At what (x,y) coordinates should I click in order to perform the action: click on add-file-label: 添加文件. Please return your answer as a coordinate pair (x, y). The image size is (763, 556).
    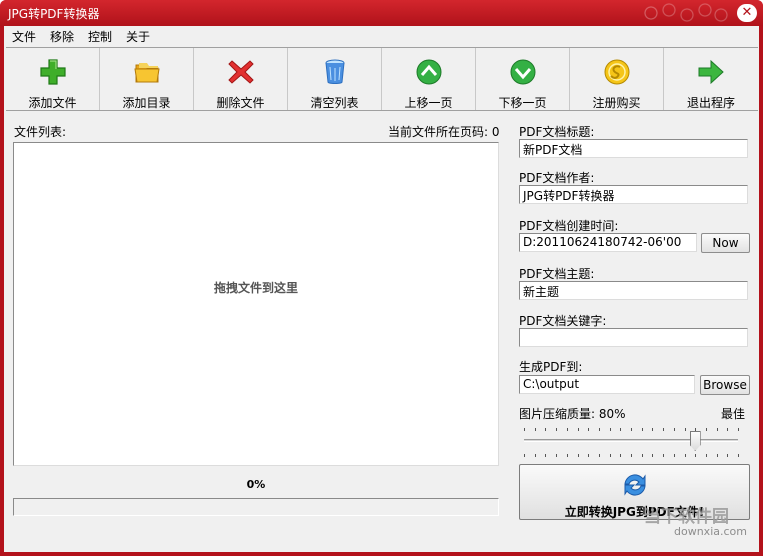
    Looking at the image, I should click on (52, 103).